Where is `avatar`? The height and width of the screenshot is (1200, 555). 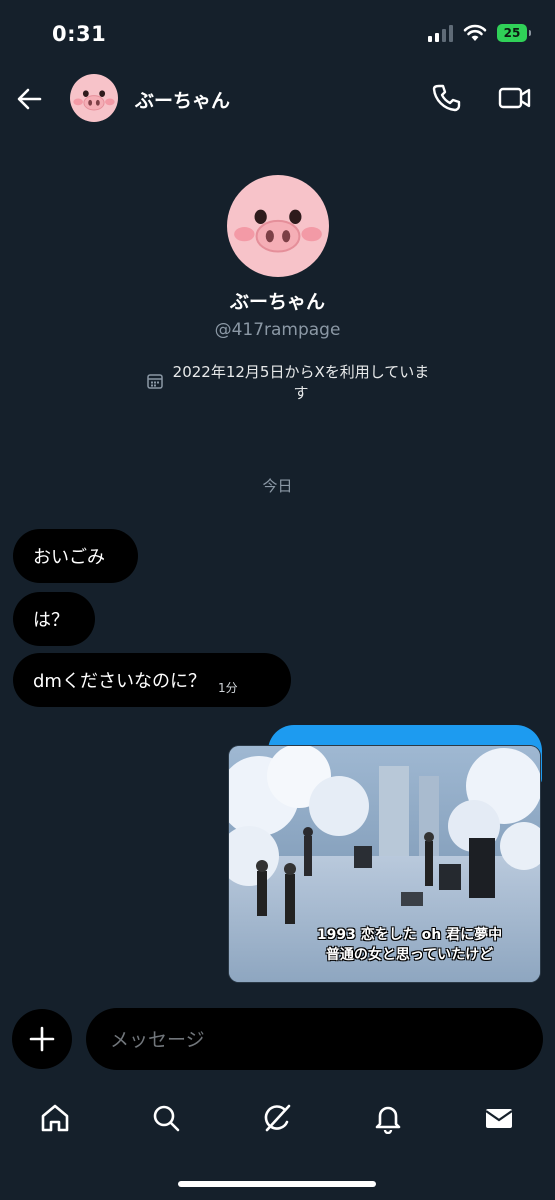
avatar is located at coordinates (94, 98).